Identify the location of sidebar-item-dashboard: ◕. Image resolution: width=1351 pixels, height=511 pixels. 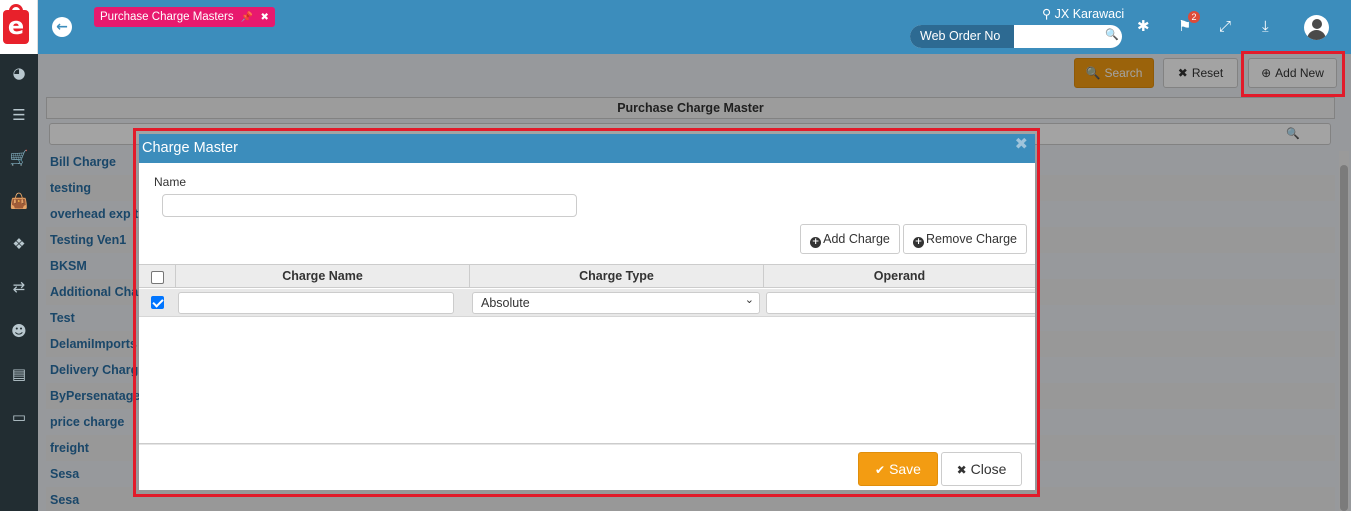
(19, 73).